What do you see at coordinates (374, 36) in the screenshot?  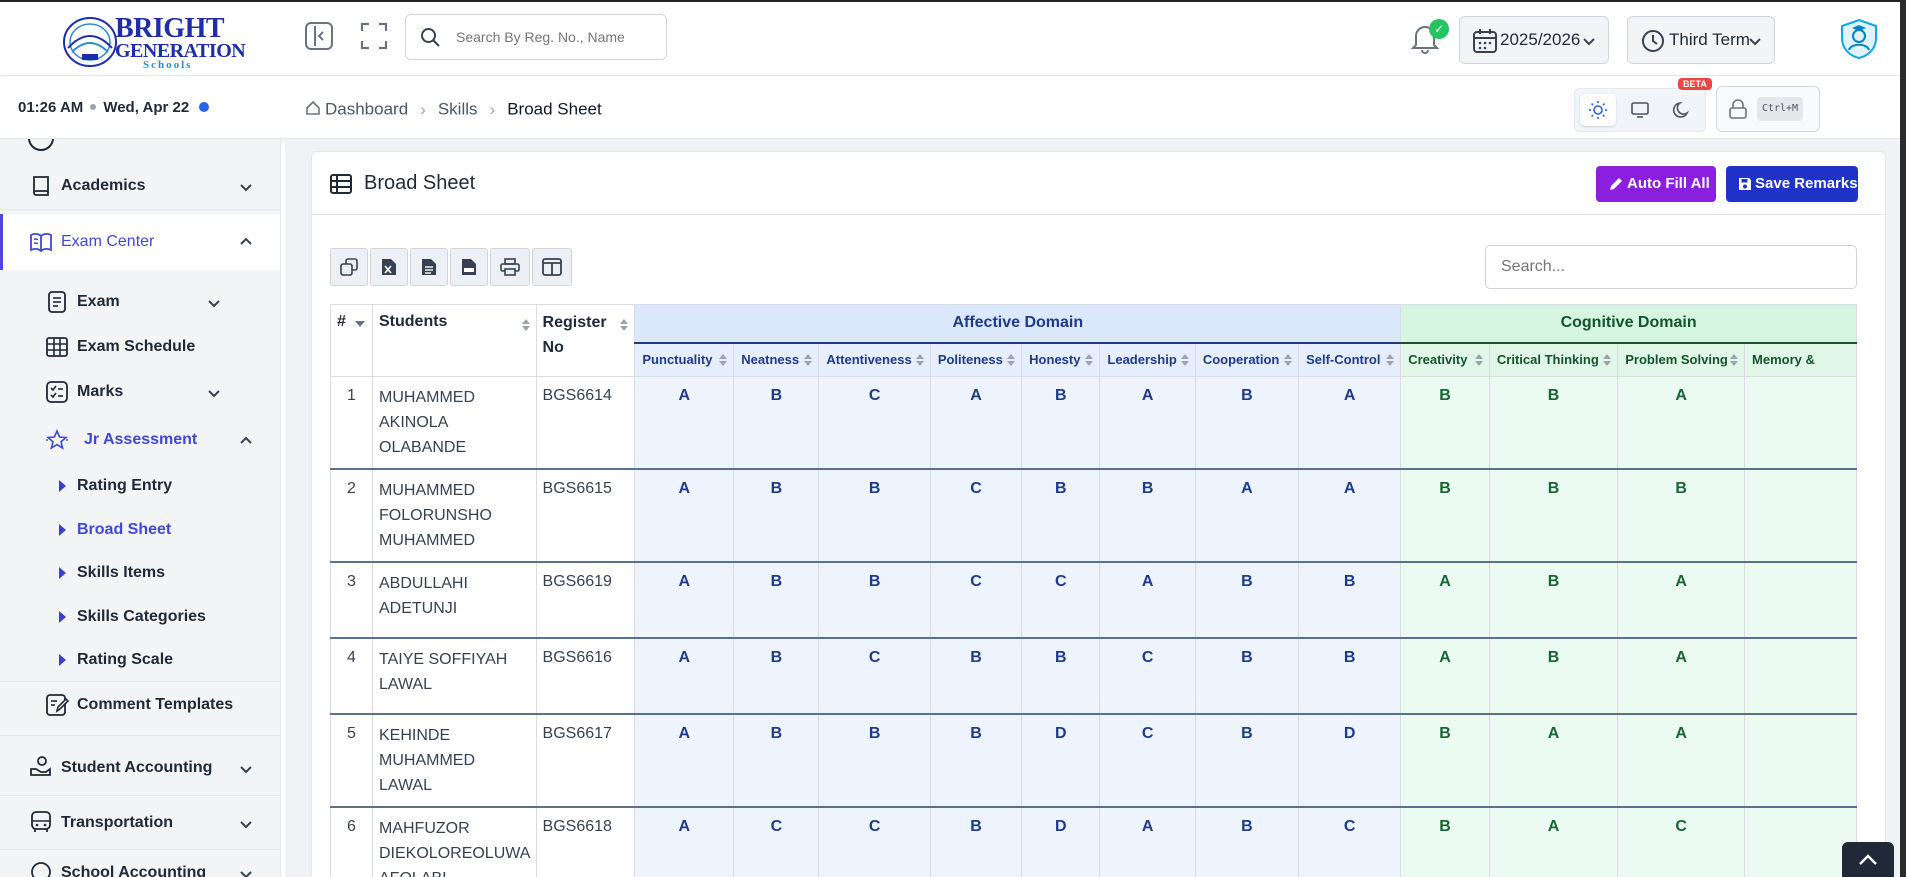 I see `fullscreen-button` at bounding box center [374, 36].